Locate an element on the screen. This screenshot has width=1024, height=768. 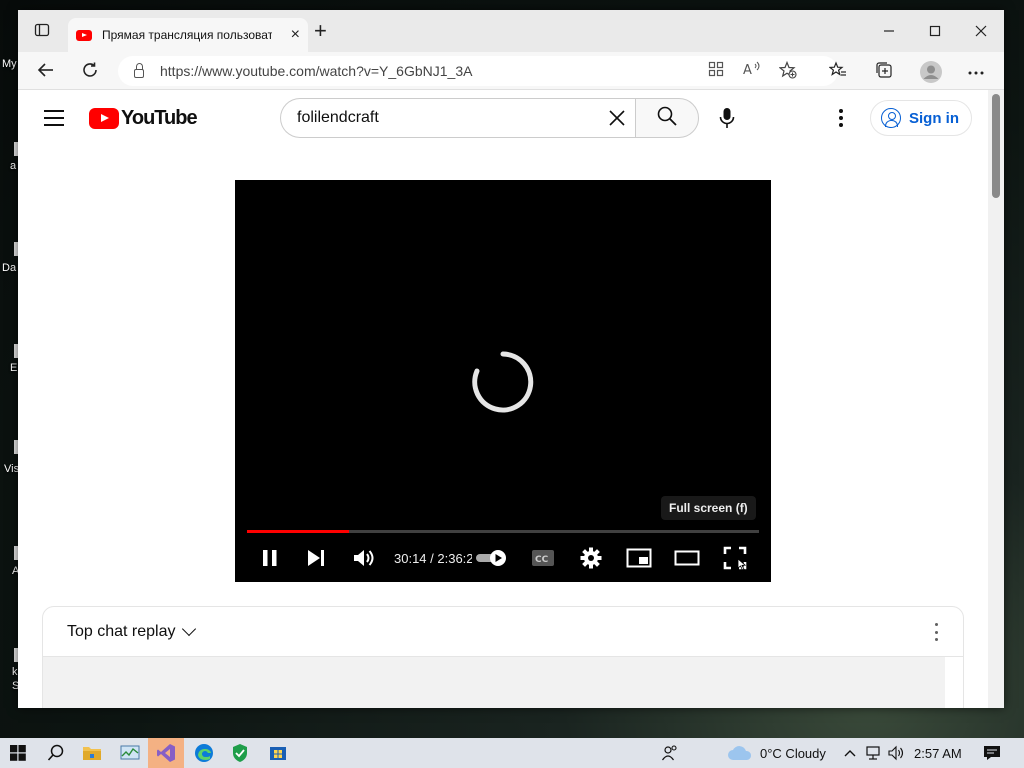
taskbar: 0°C Cloudy 2:57 AM is located at coordinates (512, 753).